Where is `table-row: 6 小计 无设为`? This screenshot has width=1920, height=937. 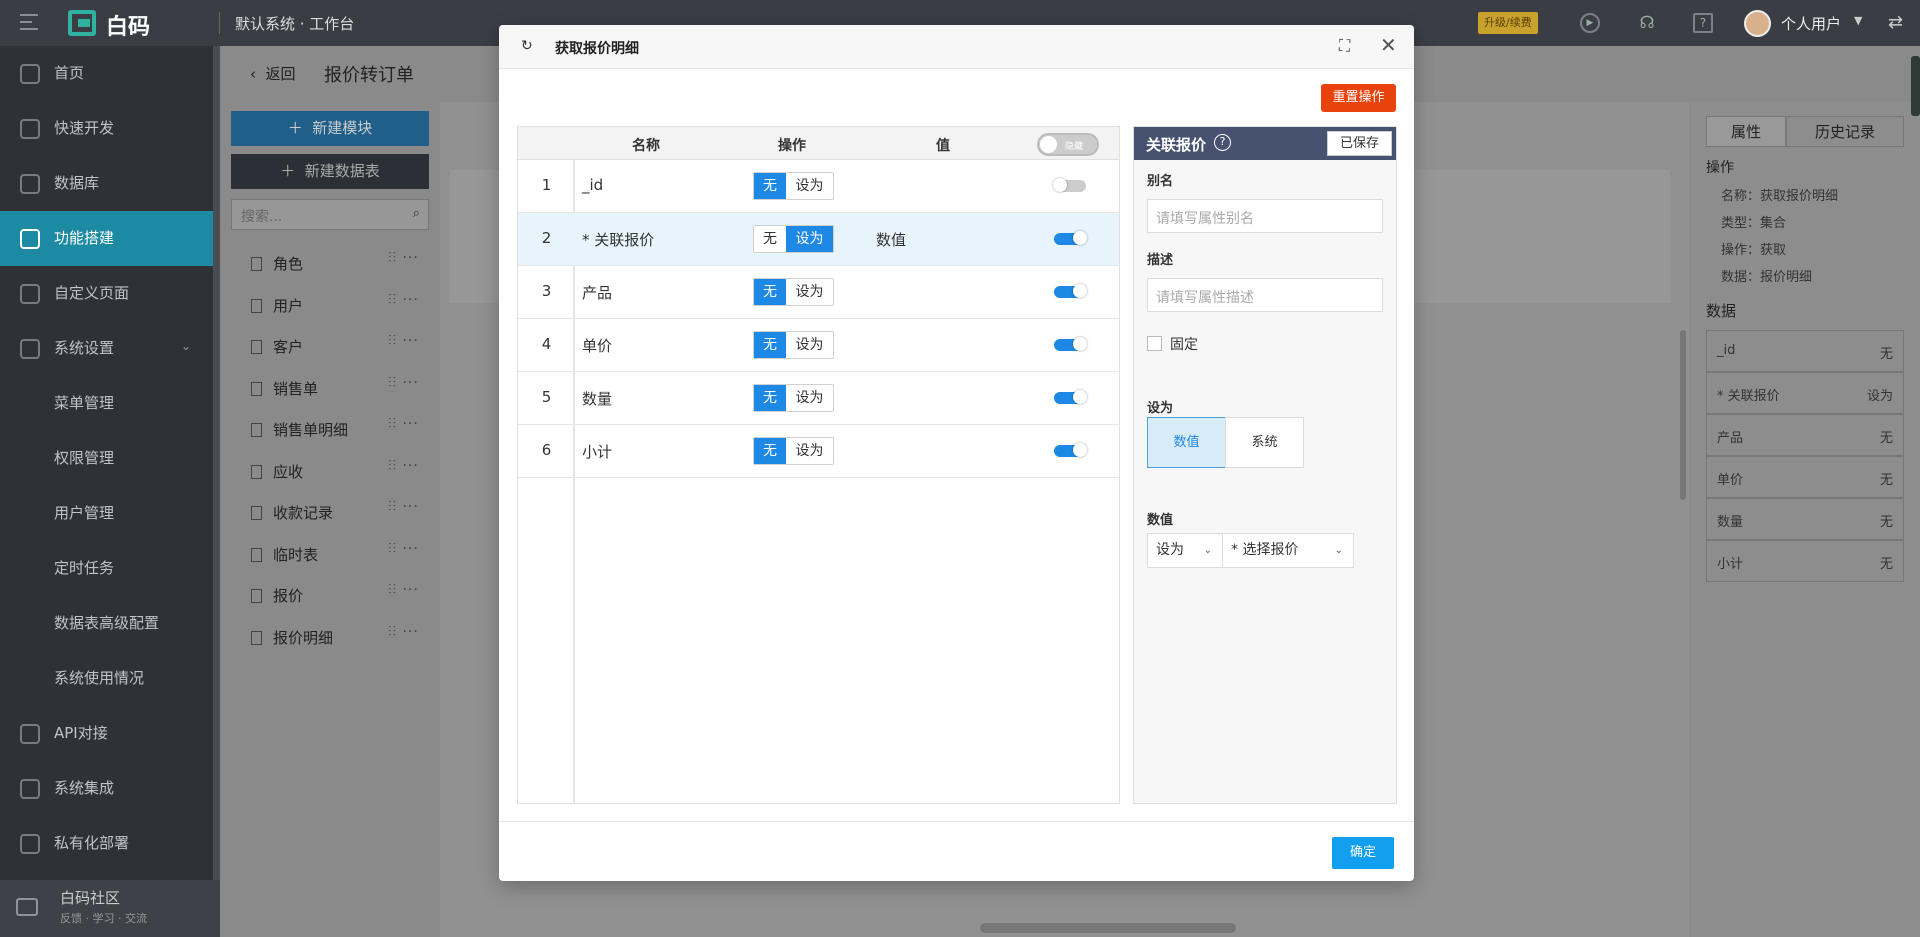 table-row: 6 小计 无设为 is located at coordinates (818, 451).